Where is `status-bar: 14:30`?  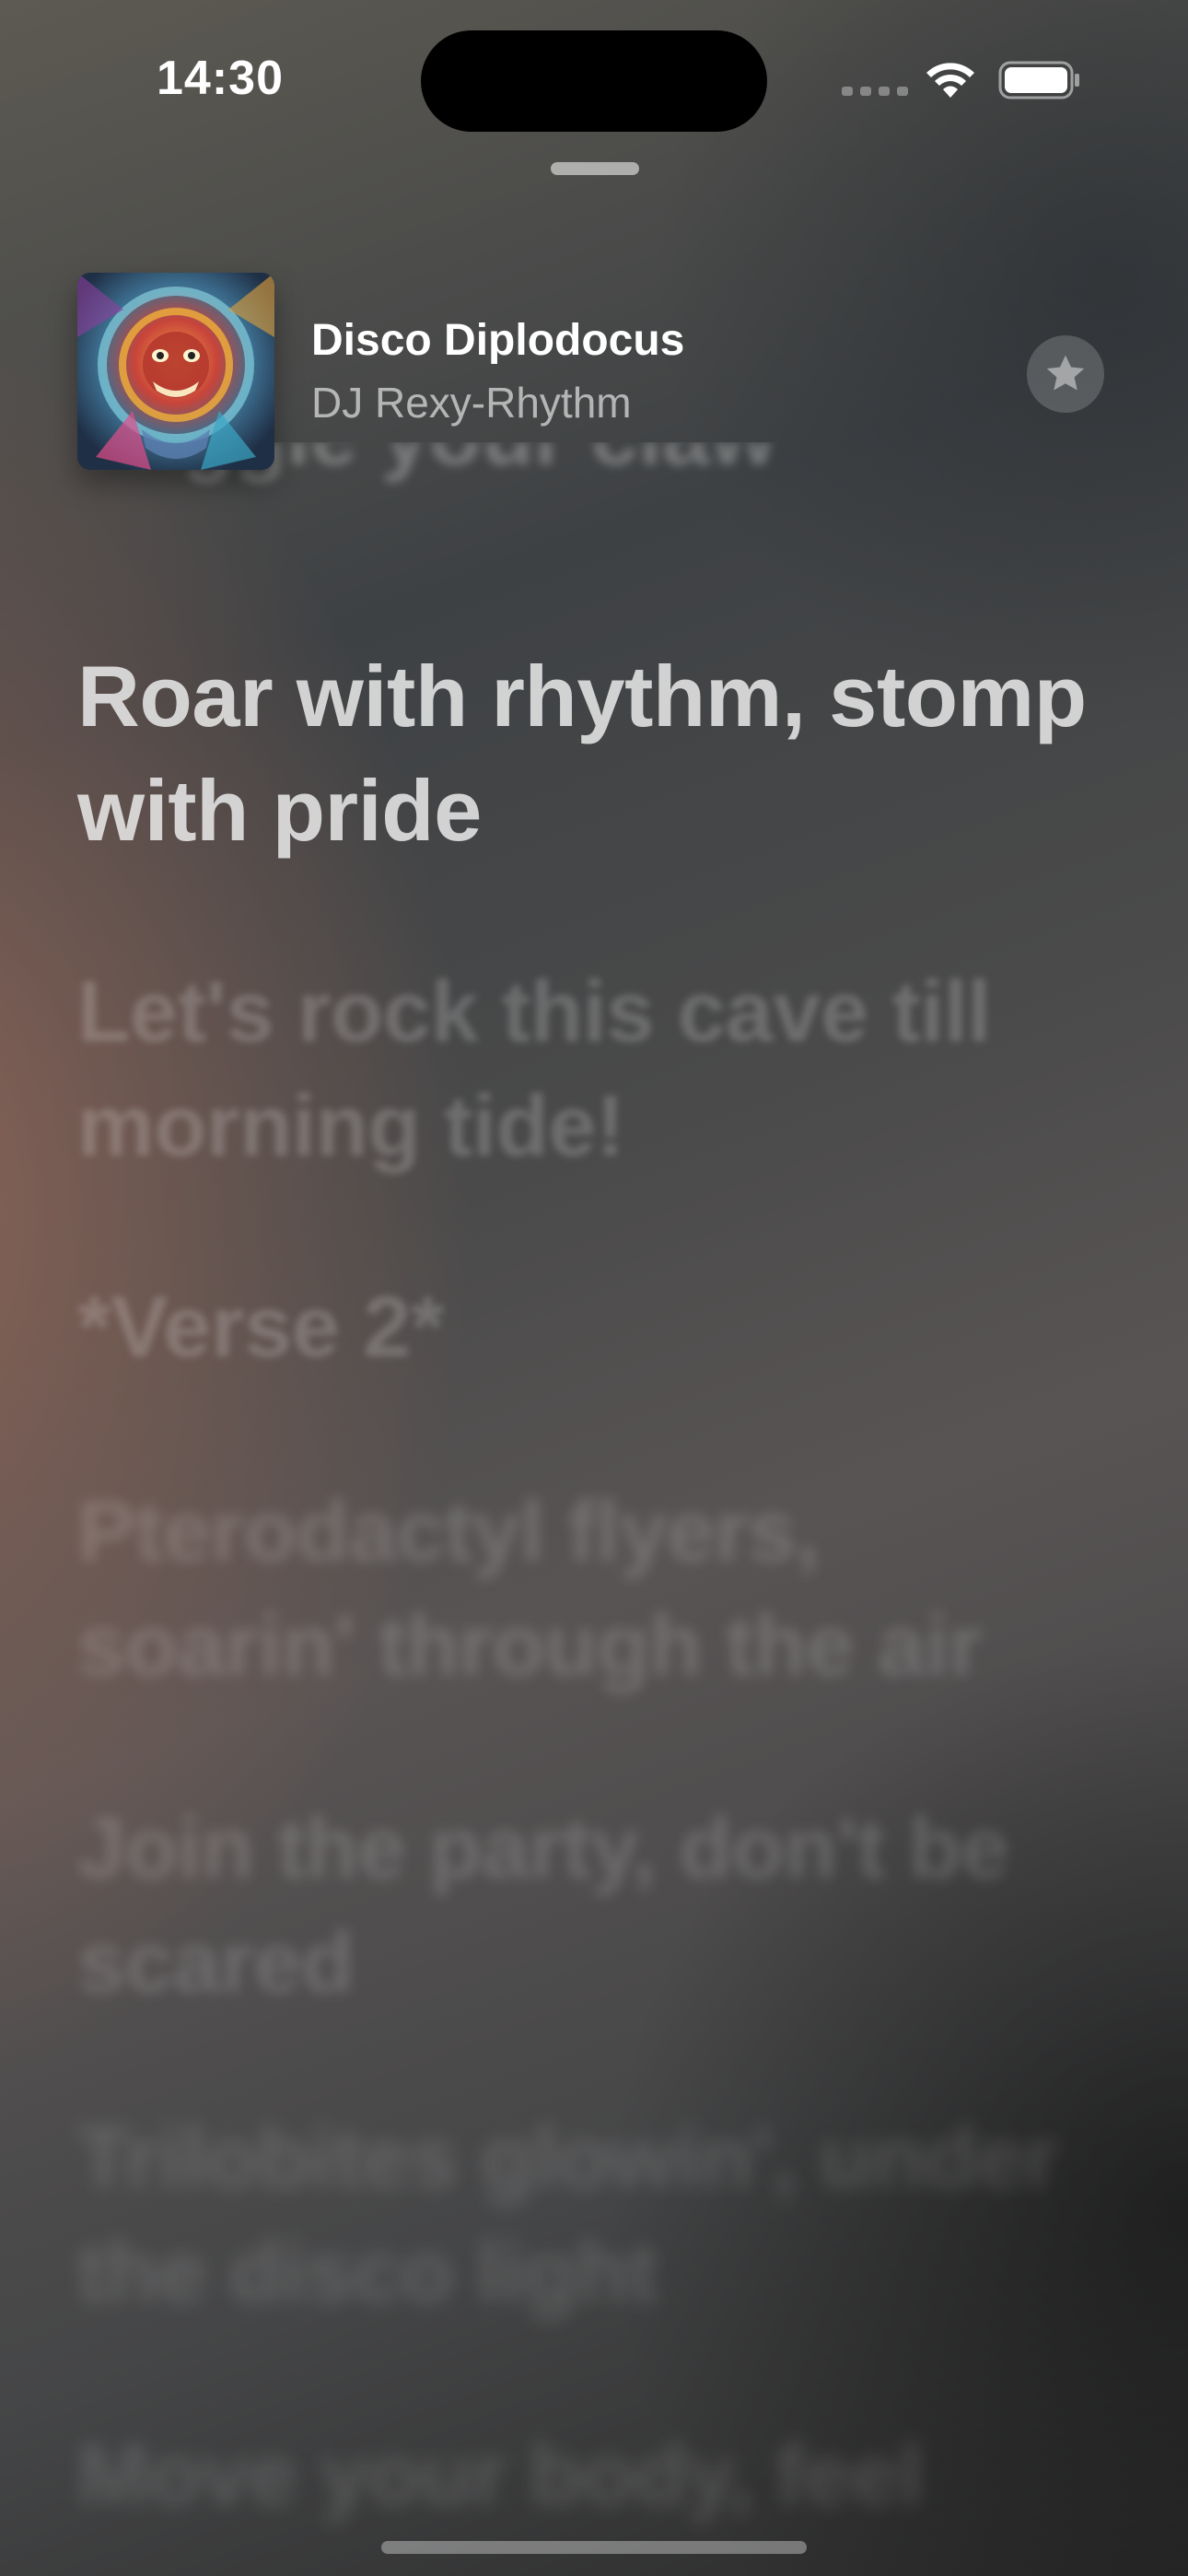 status-bar: 14:30 is located at coordinates (594, 78).